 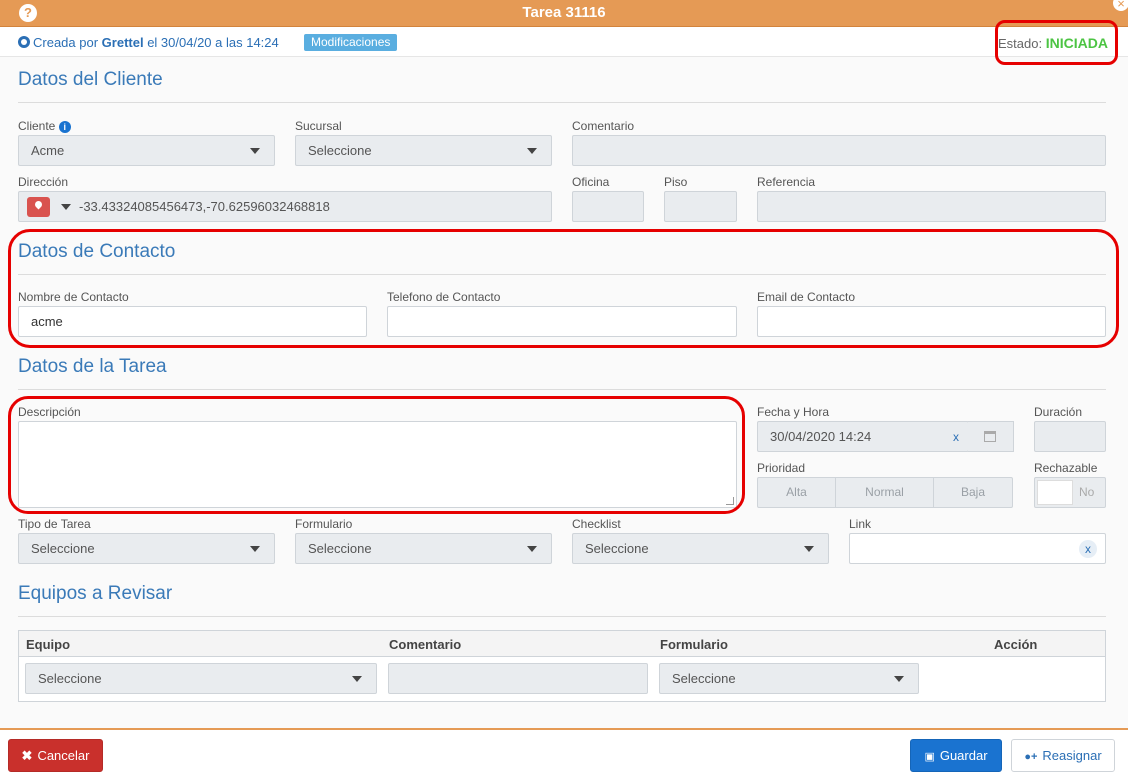 What do you see at coordinates (213, 42) in the screenshot?
I see `created-date: el 30/04/20 a las 14:24` at bounding box center [213, 42].